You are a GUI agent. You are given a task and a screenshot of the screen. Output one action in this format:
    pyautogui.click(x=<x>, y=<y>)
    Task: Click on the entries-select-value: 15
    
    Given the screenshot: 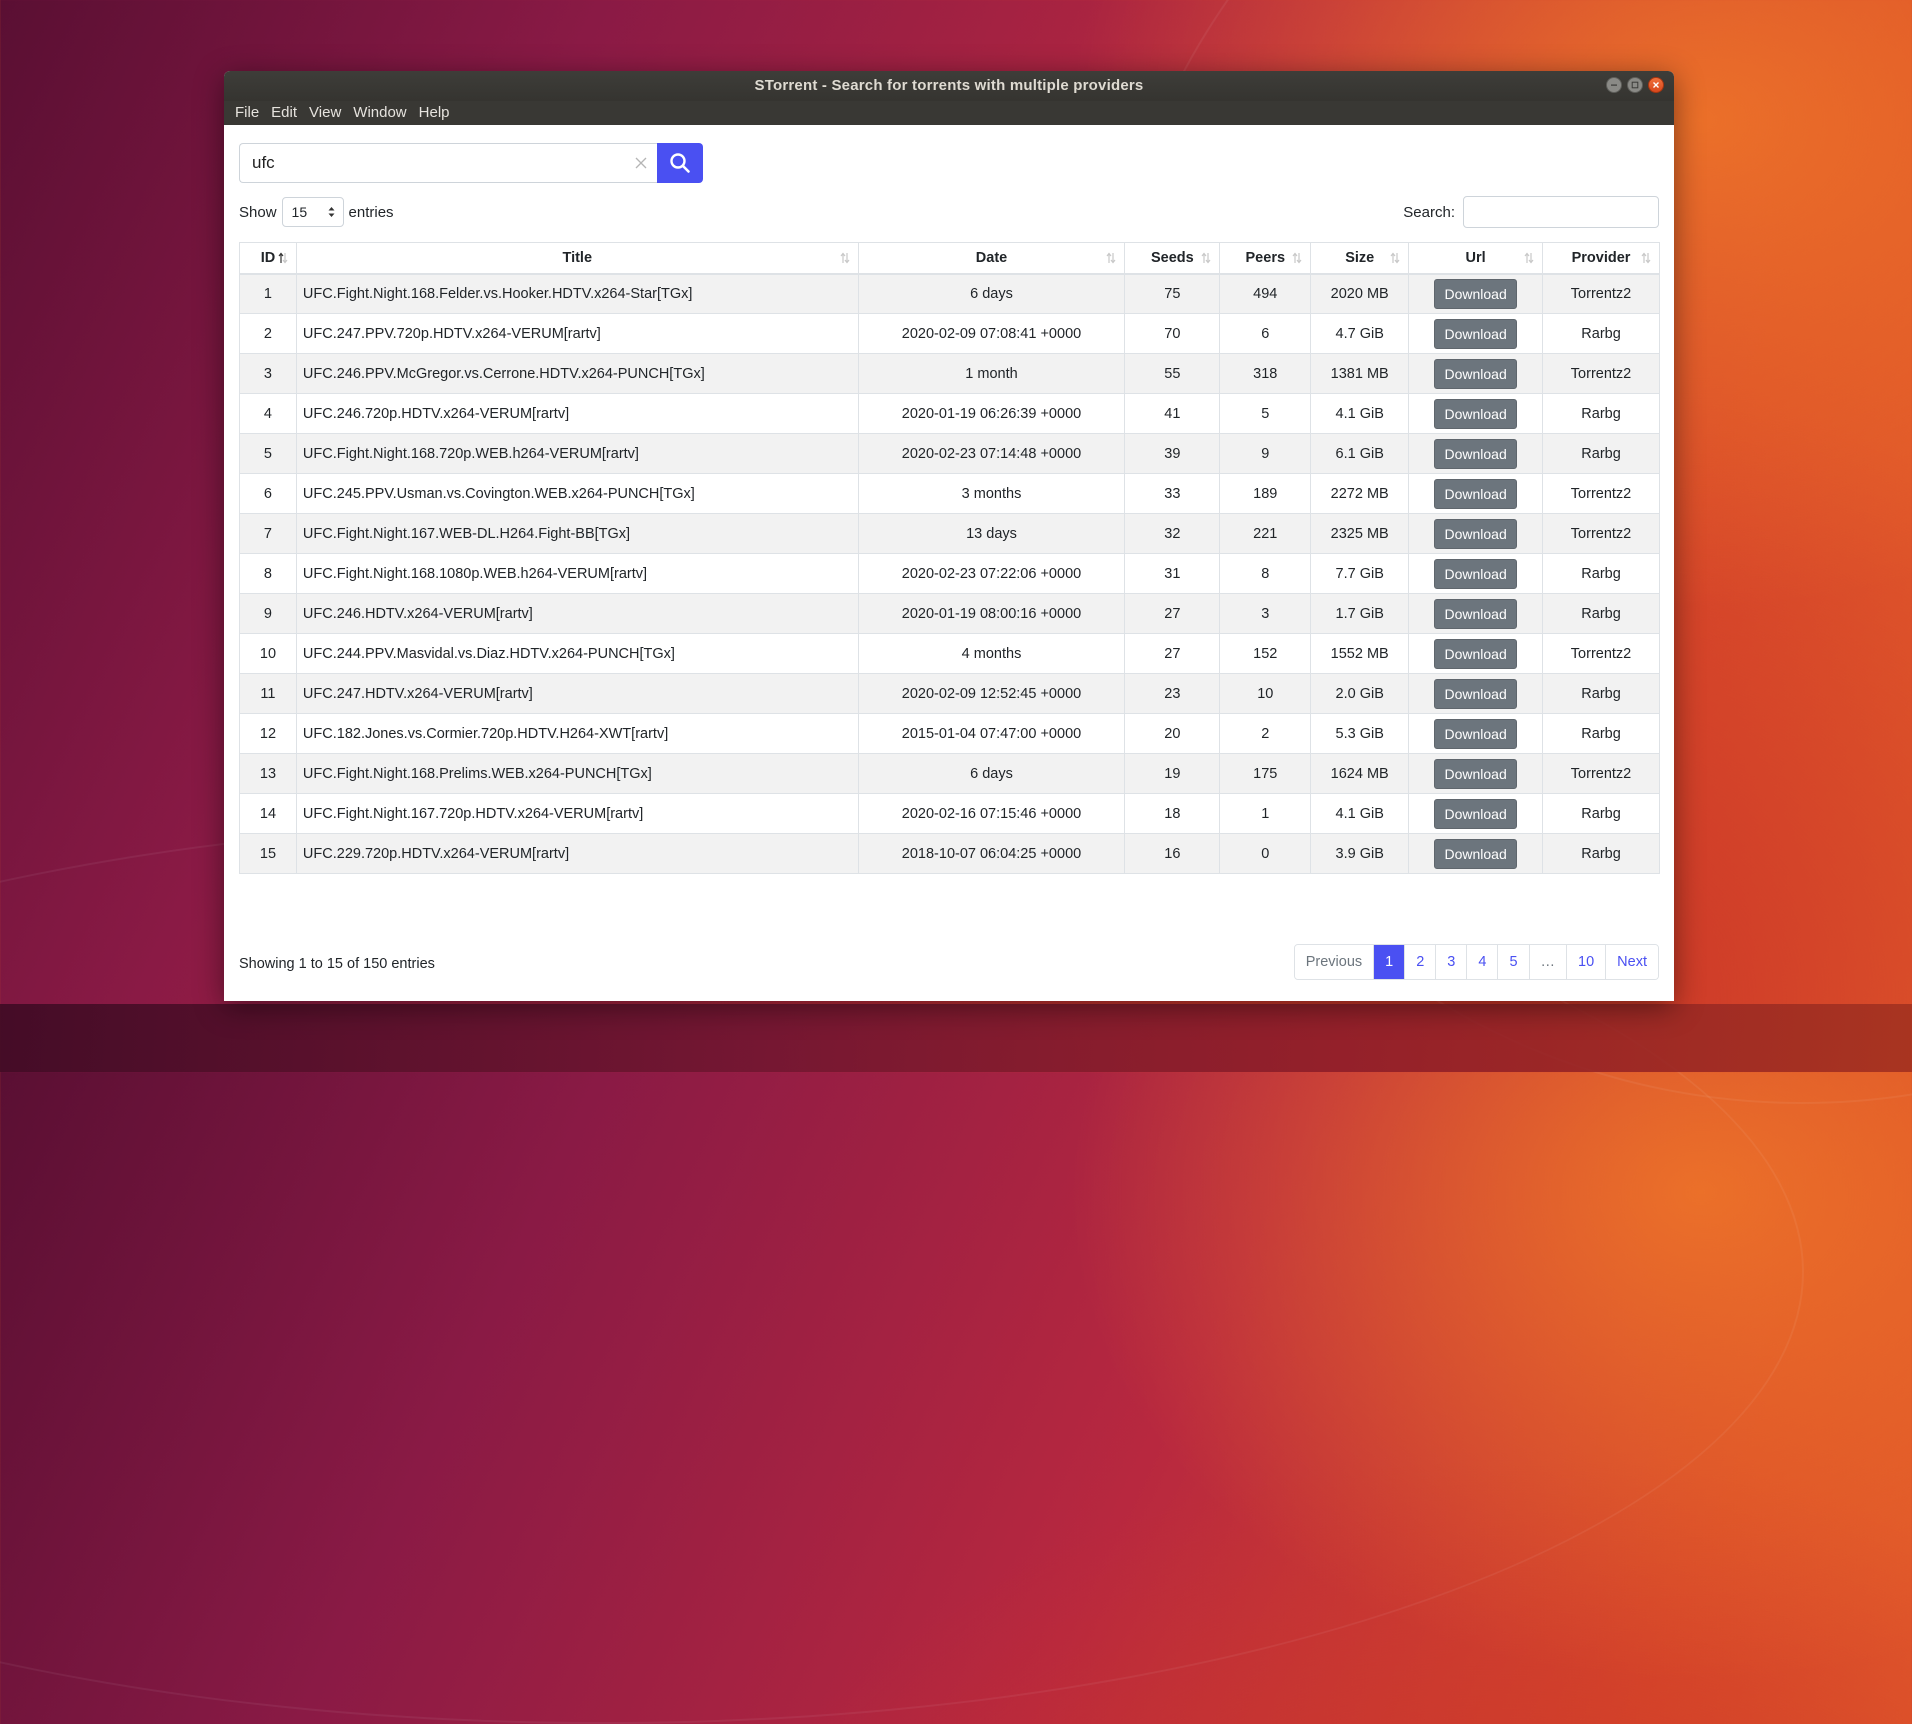 What is the action you would take?
    pyautogui.click(x=299, y=212)
    